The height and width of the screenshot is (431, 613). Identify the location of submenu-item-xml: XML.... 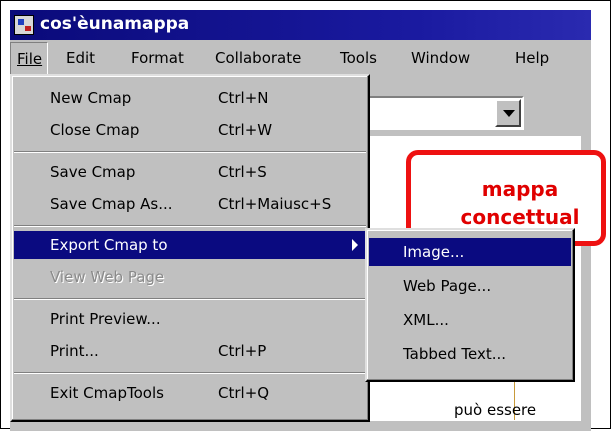
(470, 320).